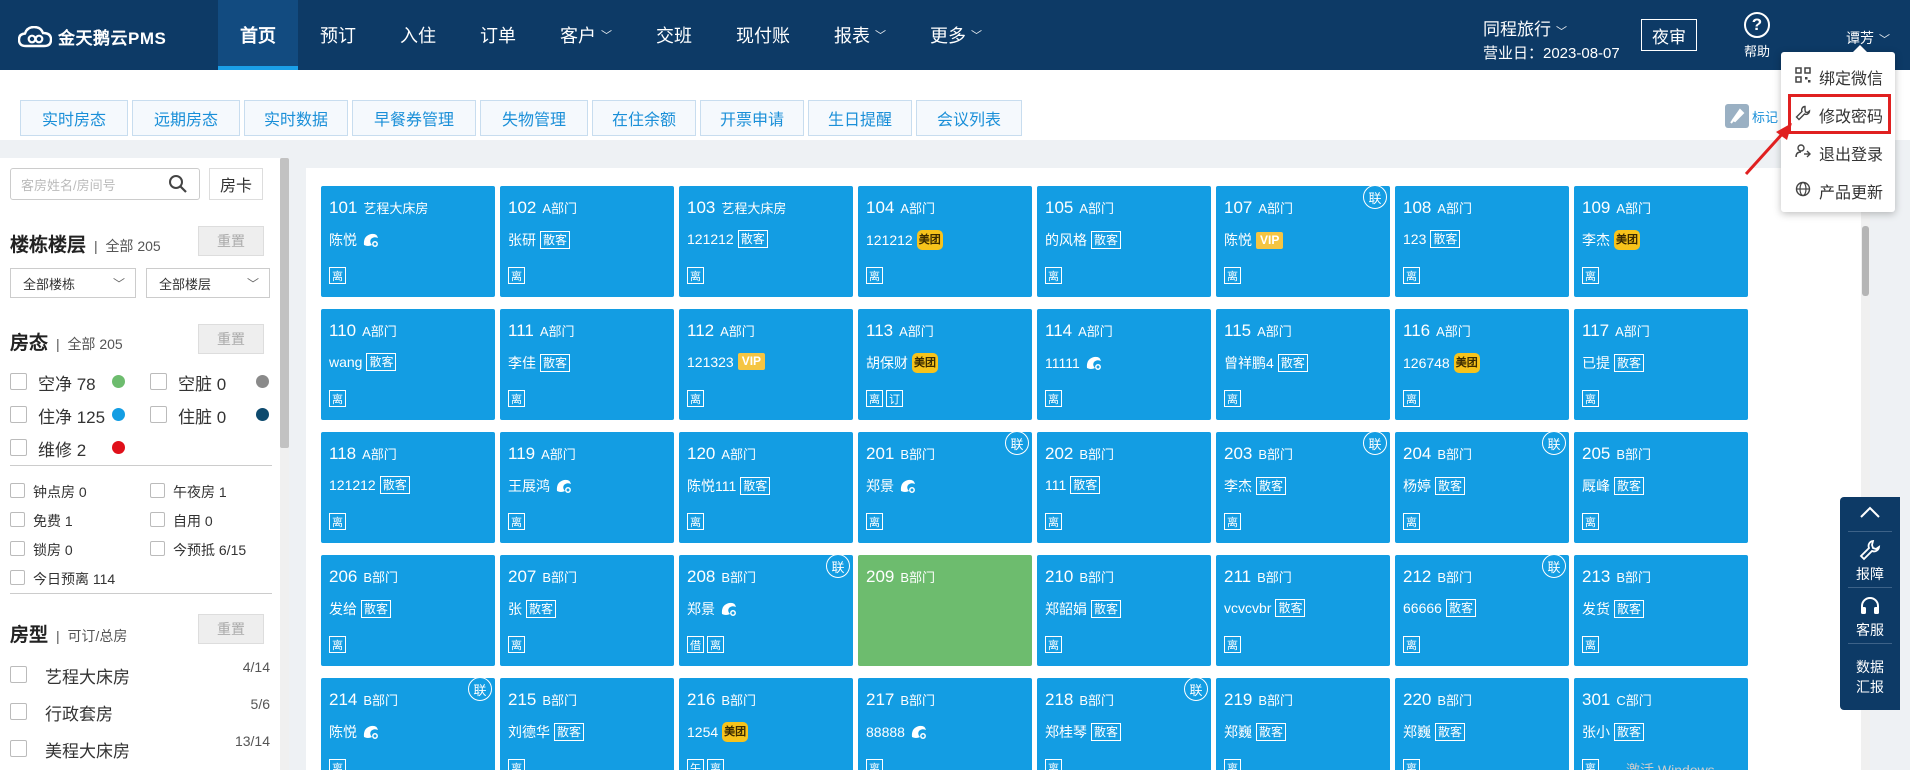 Image resolution: width=1910 pixels, height=770 pixels. Describe the element at coordinates (208, 283) in the screenshot. I see `floor-select: 全部楼层 ﹀` at that location.